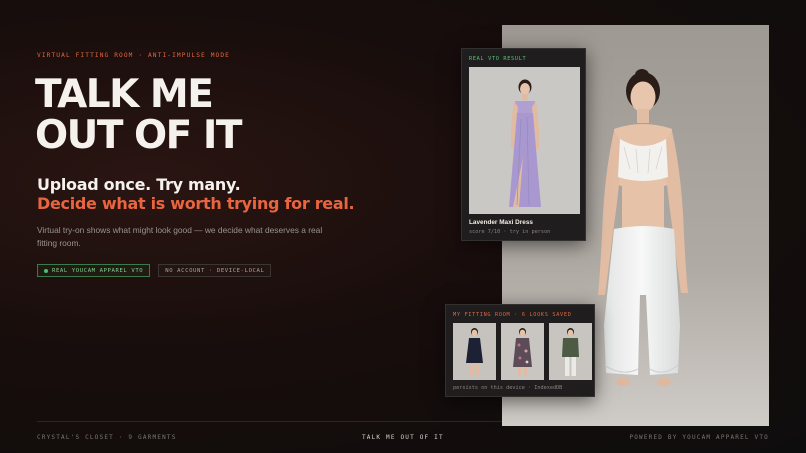 The height and width of the screenshot is (453, 806). What do you see at coordinates (699, 437) in the screenshot?
I see `footer-powered-by: POWERED BY YOUCAM APPAREL VTO` at bounding box center [699, 437].